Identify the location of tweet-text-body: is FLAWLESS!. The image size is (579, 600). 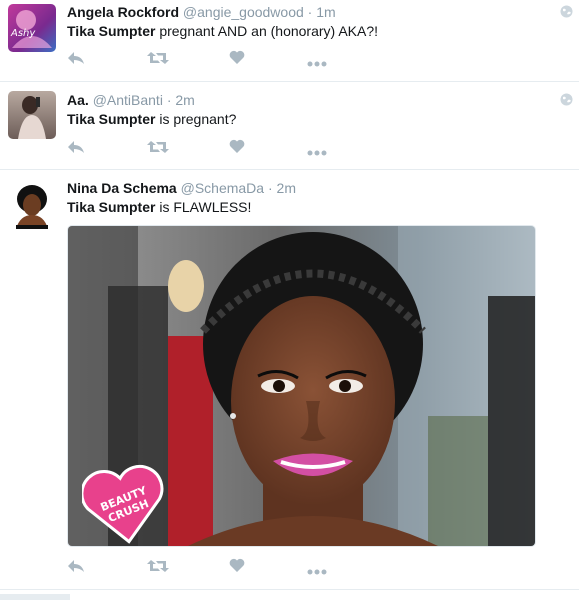
(203, 207).